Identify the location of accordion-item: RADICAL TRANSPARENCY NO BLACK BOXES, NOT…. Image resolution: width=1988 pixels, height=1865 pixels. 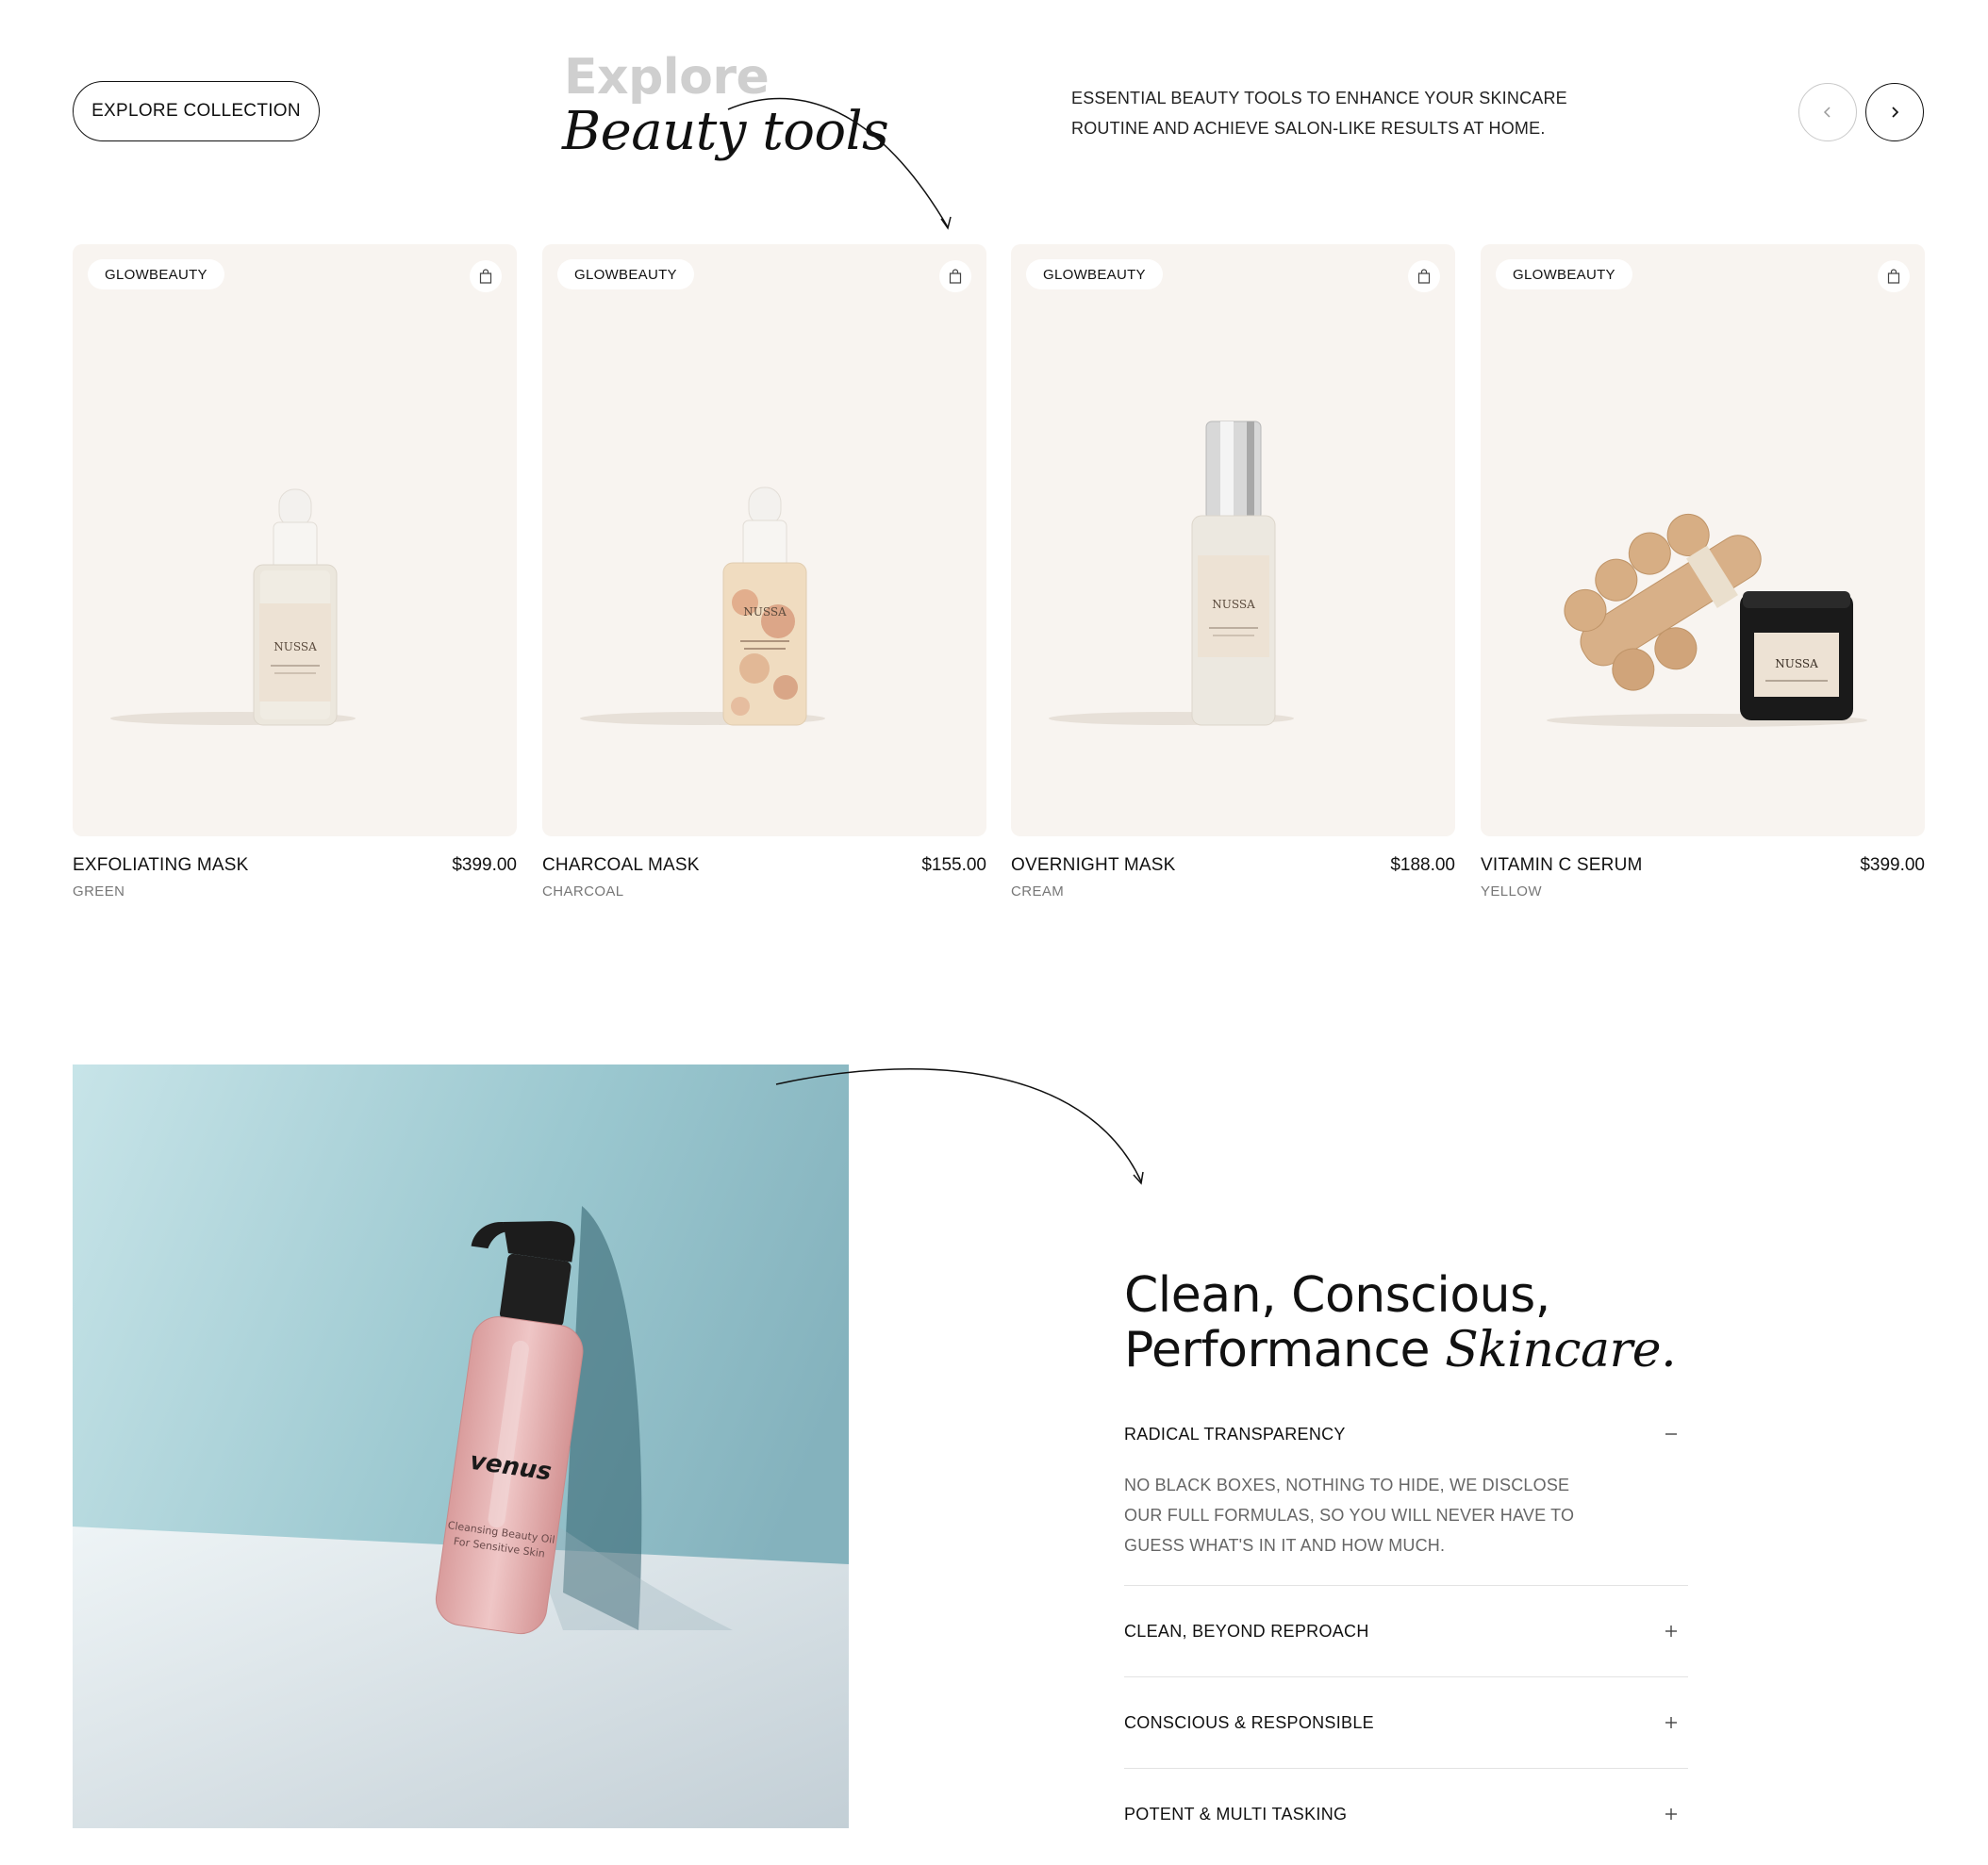
(1406, 1487).